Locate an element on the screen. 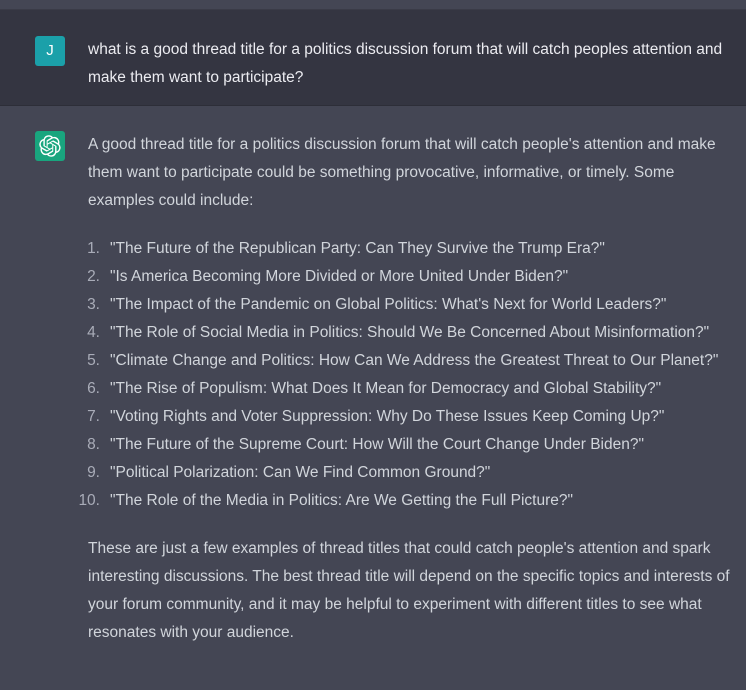 The image size is (746, 690). list-item-number: 5. is located at coordinates (93, 360).